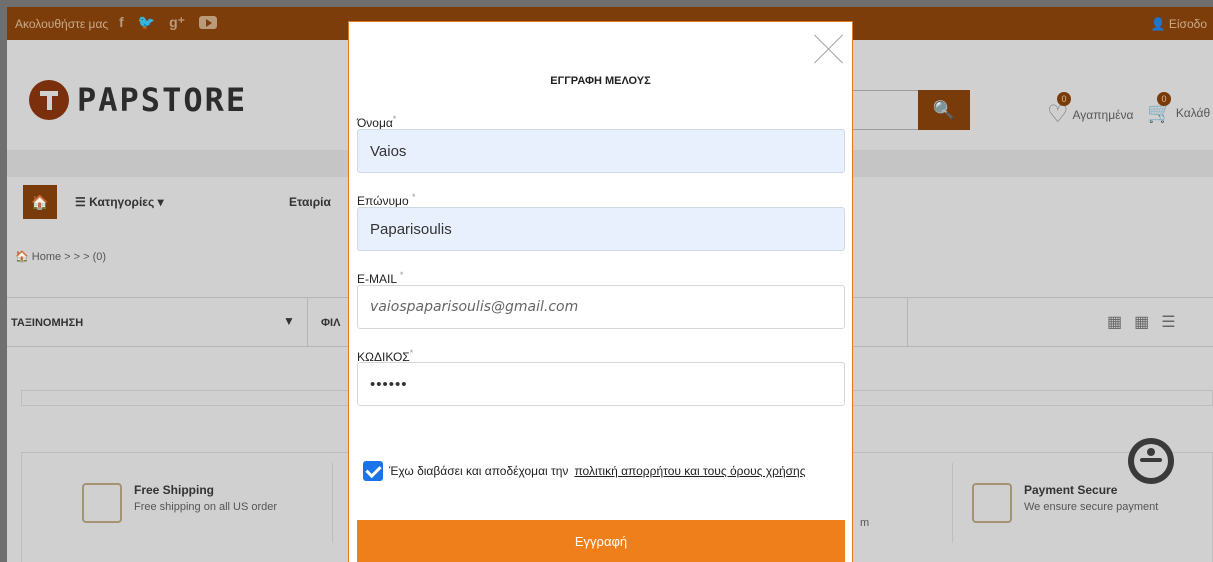 Image resolution: width=1213 pixels, height=562 pixels. What do you see at coordinates (146, 22) in the screenshot?
I see `twitter-icon: 🐦` at bounding box center [146, 22].